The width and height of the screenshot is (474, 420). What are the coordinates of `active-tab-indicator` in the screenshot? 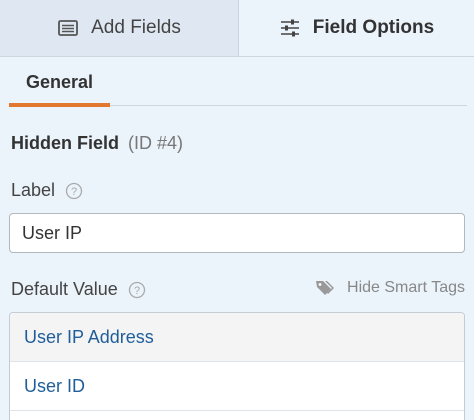 It's located at (59, 105).